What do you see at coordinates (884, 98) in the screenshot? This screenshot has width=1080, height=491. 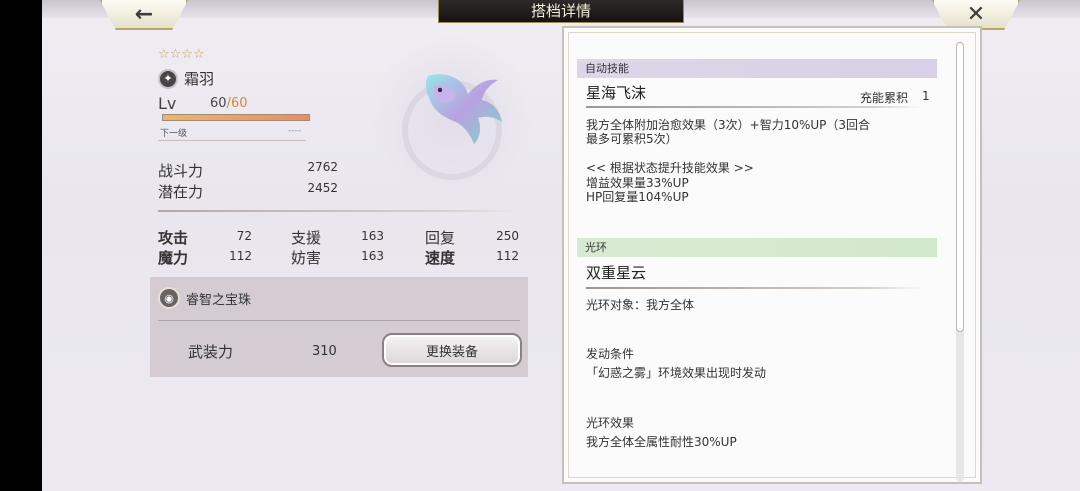 I see `charge-label: 充能累积` at bounding box center [884, 98].